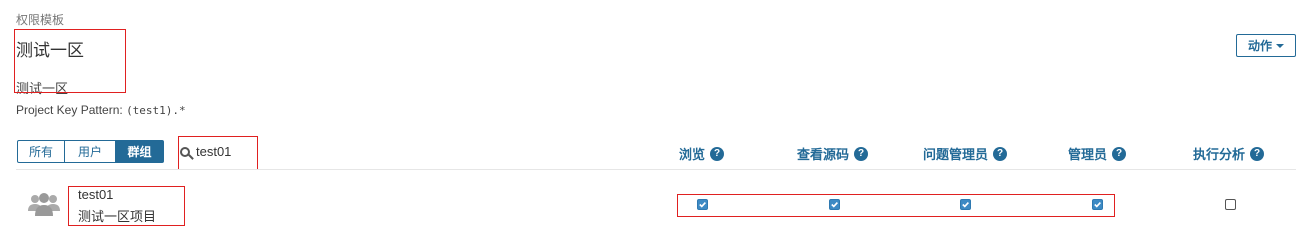  I want to click on annotation-box-group, so click(126, 206).